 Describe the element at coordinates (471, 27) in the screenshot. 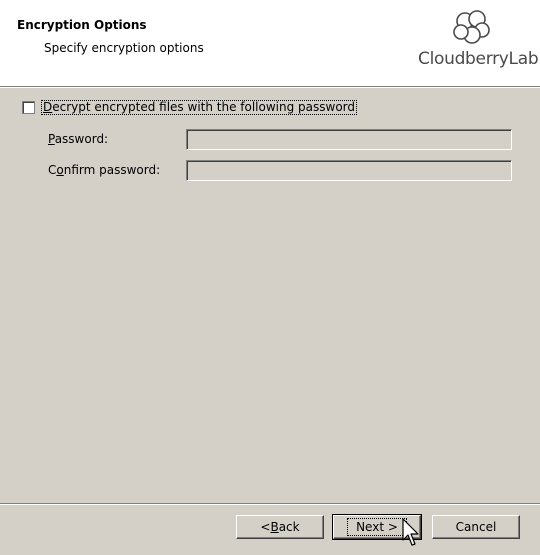

I see `cloud-icon` at that location.